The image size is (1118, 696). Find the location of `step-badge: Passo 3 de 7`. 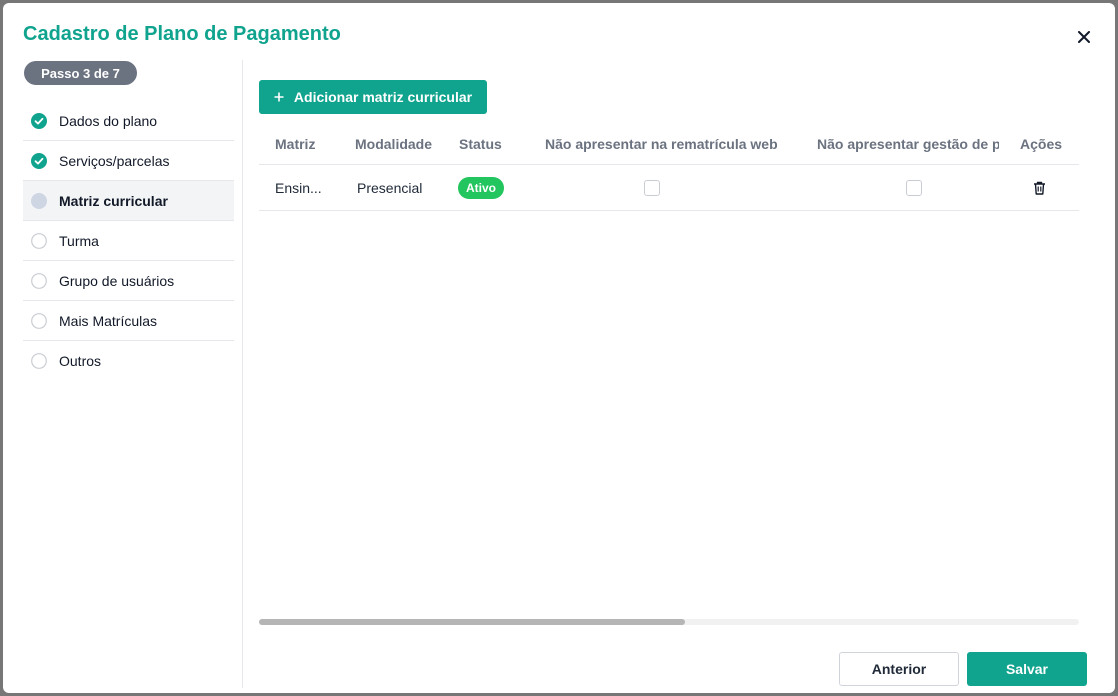

step-badge: Passo 3 de 7 is located at coordinates (80, 73).